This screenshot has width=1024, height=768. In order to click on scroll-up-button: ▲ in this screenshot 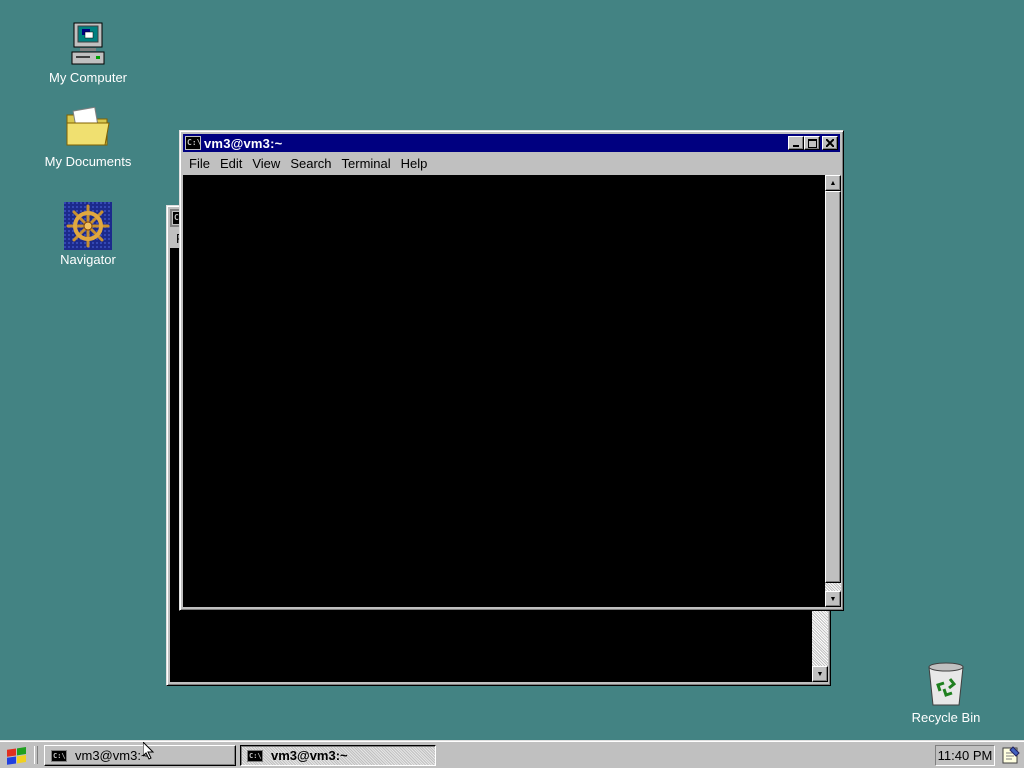, I will do `click(833, 183)`.